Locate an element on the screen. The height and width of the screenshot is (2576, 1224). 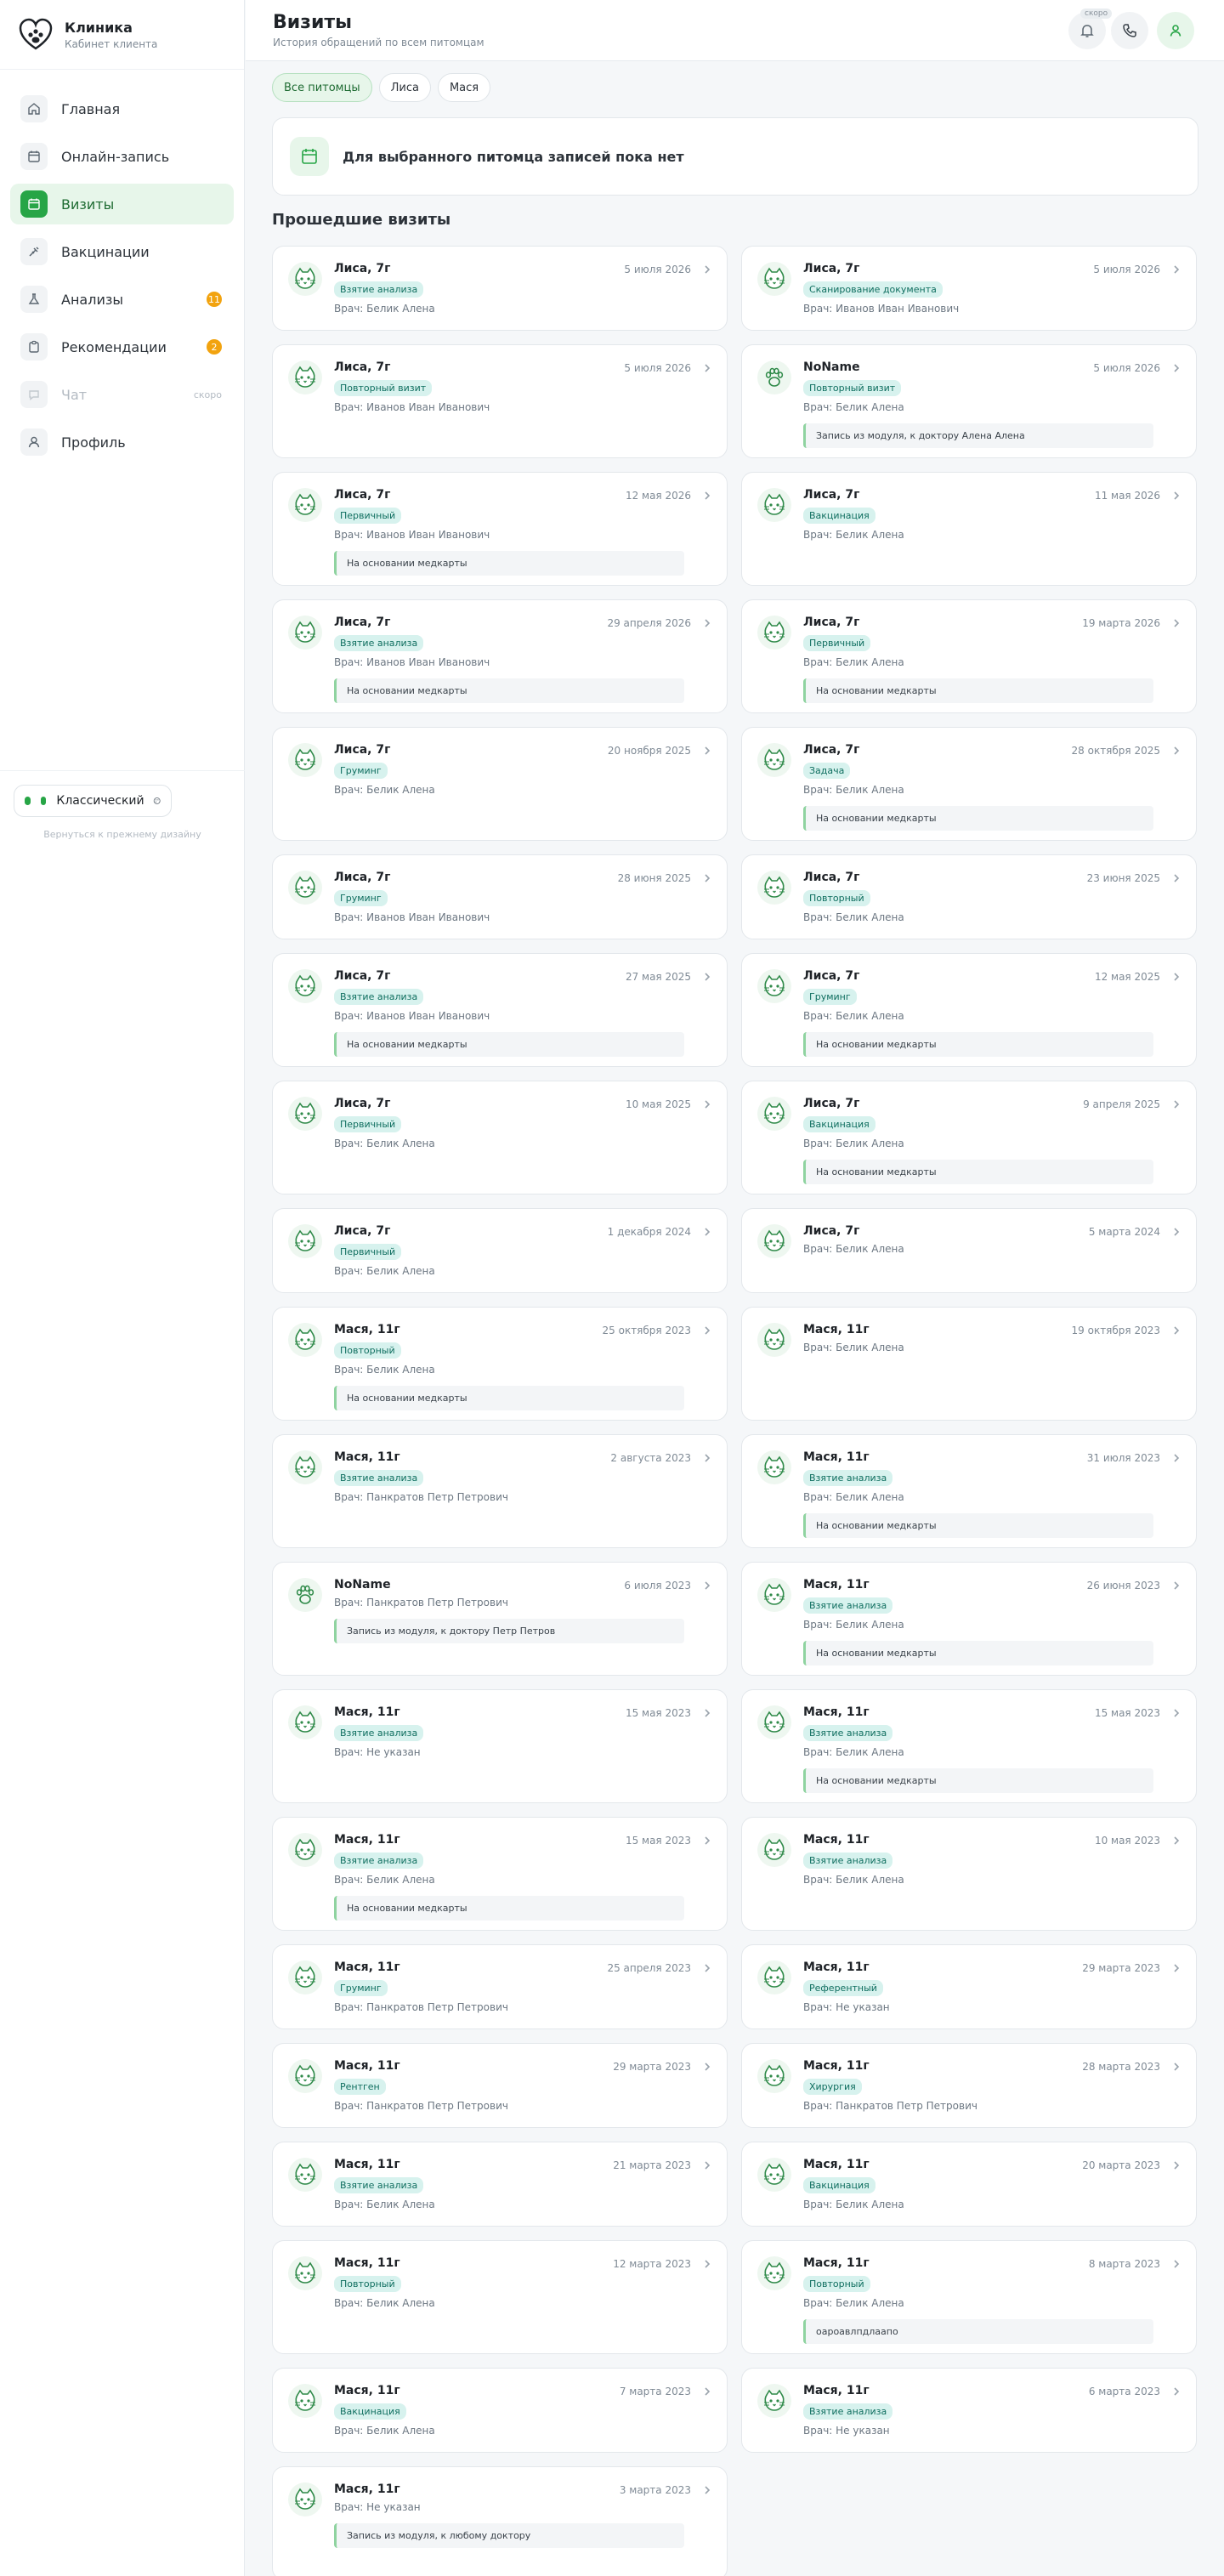
nav-item-home: Главная is located at coordinates (122, 109).